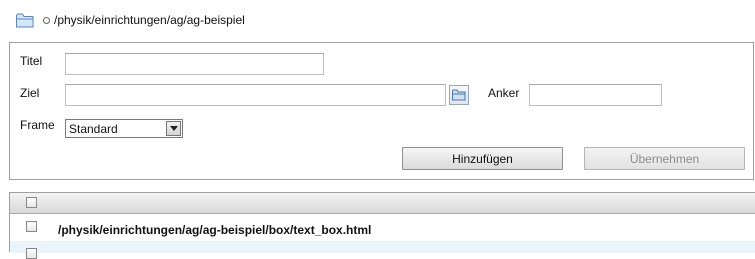 This screenshot has height=259, width=755. Describe the element at coordinates (46, 20) in the screenshot. I see `bullet-icon` at that location.